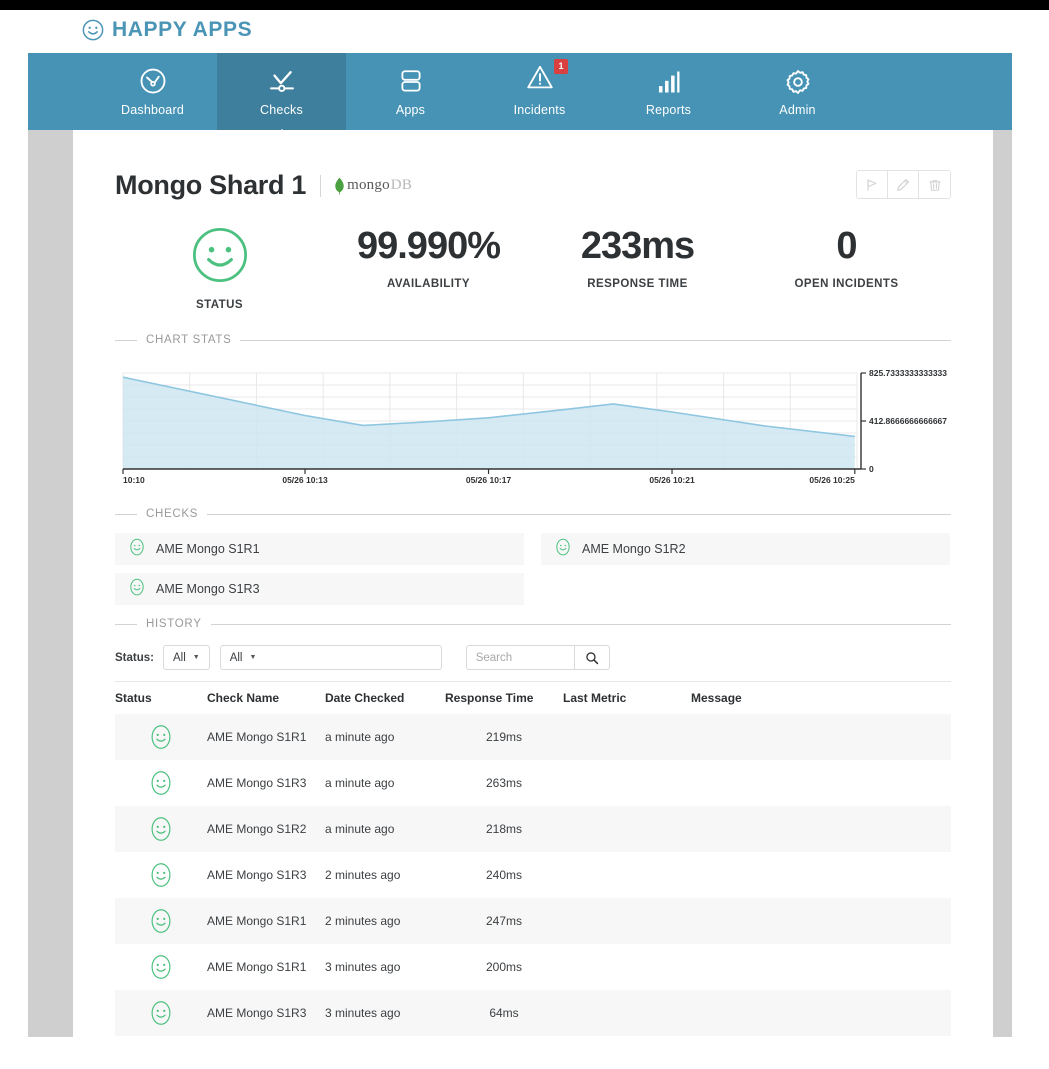  What do you see at coordinates (821, 697) in the screenshot?
I see `column-header: Message` at bounding box center [821, 697].